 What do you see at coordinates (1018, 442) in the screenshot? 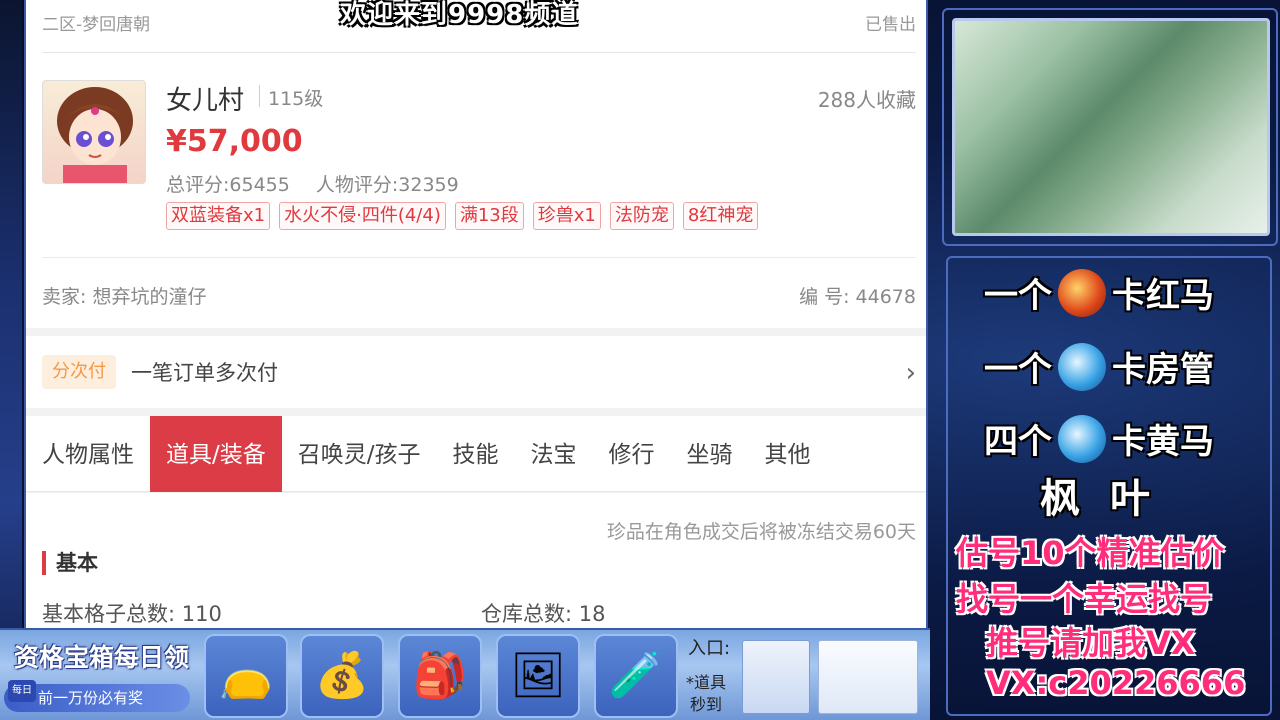
I see `card-line-prefix: 四个` at bounding box center [1018, 442].